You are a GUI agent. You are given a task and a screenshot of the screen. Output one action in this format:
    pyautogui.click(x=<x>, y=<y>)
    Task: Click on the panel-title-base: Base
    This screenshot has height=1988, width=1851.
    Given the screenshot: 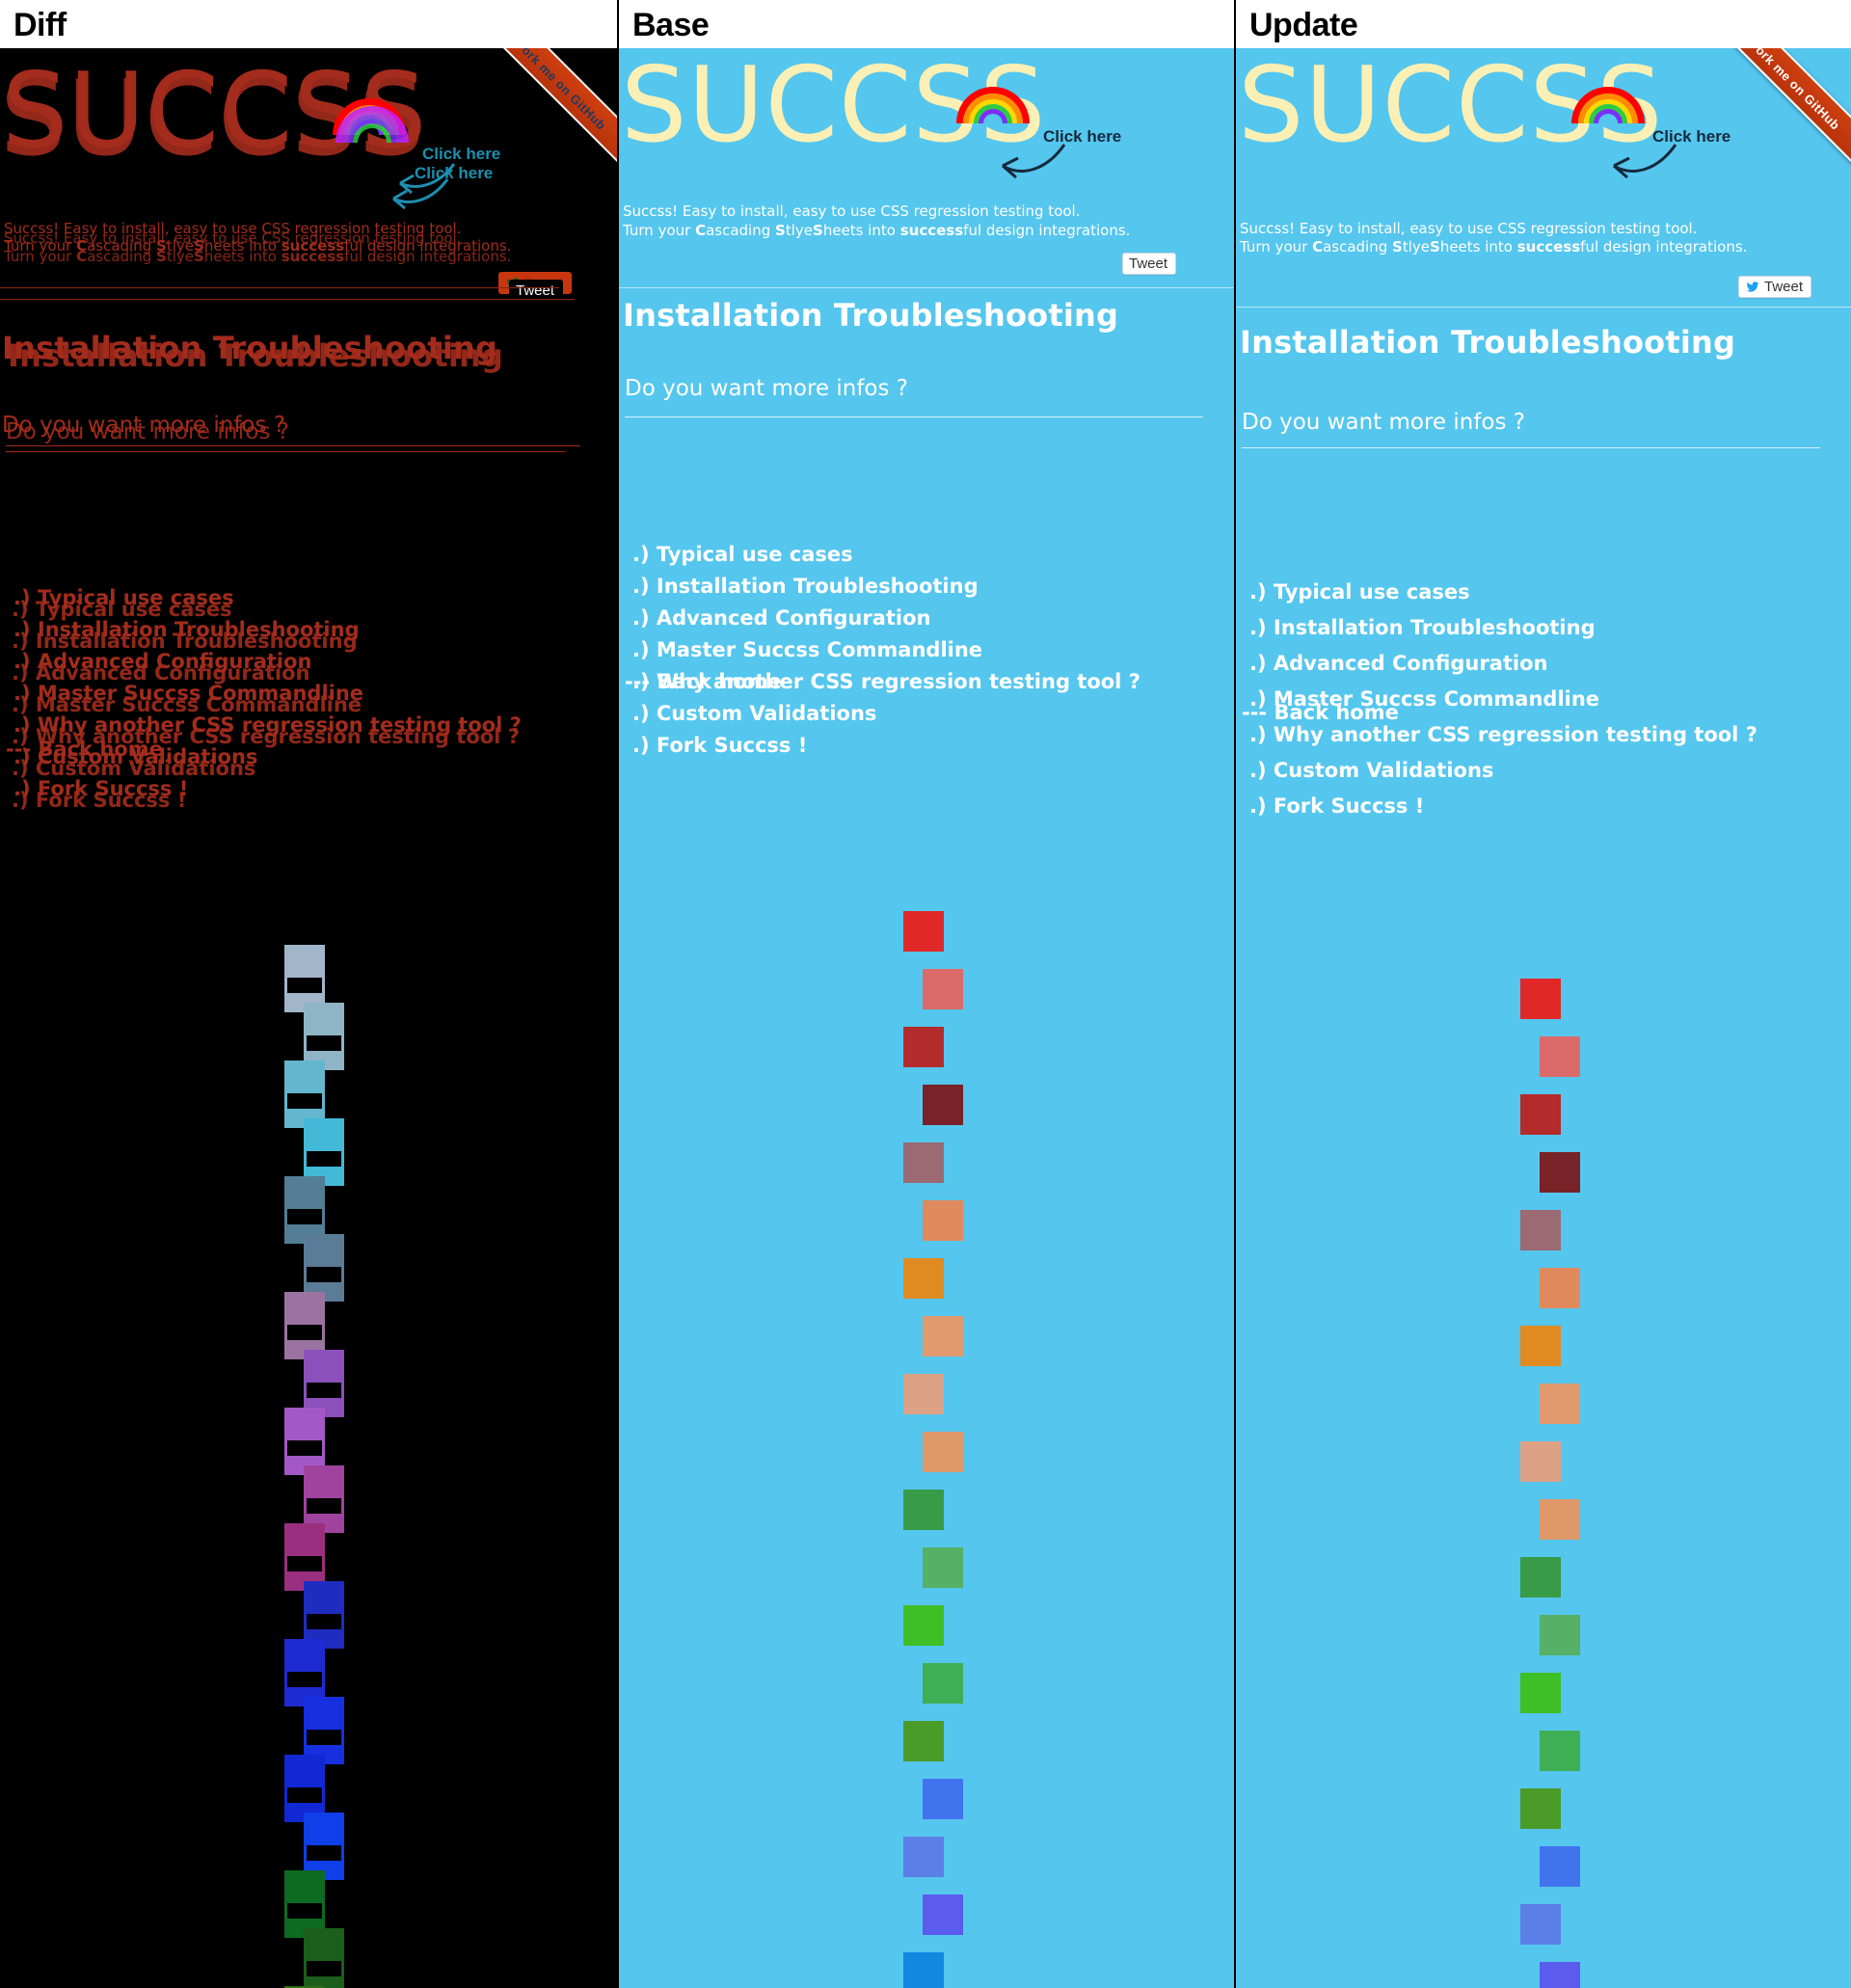 What is the action you would take?
    pyautogui.click(x=671, y=25)
    